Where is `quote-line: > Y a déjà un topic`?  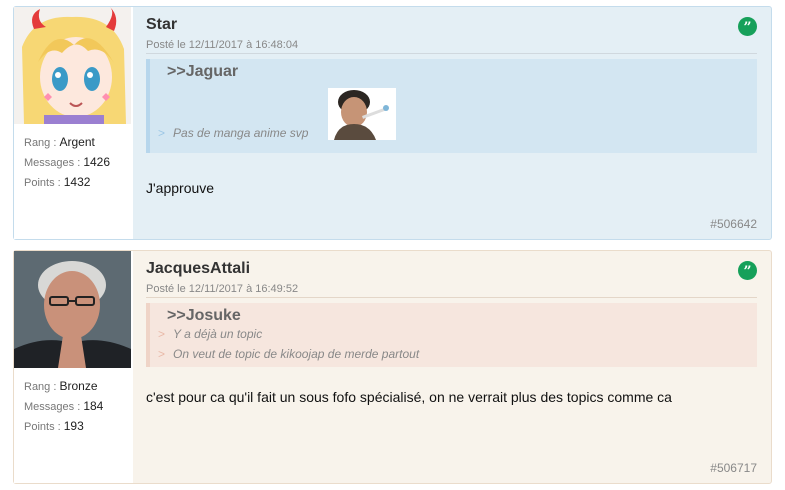
quote-line: > Y a déjà un topic is located at coordinates (210, 334).